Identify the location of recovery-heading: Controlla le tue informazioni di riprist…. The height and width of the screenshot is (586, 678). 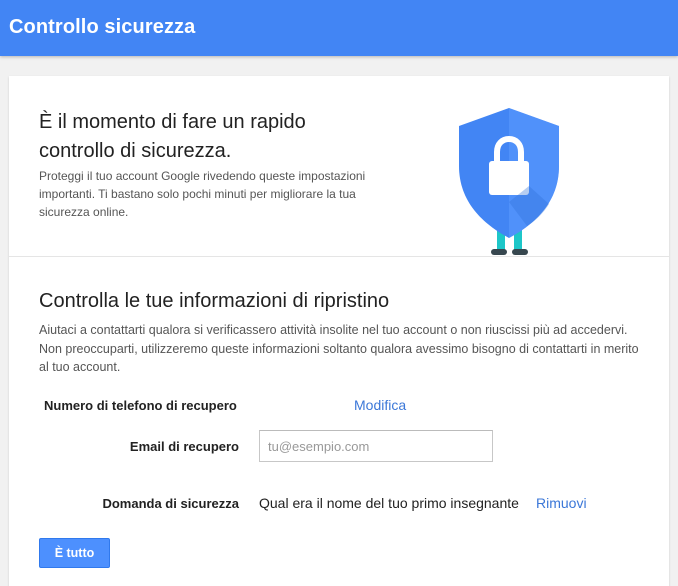
(214, 301).